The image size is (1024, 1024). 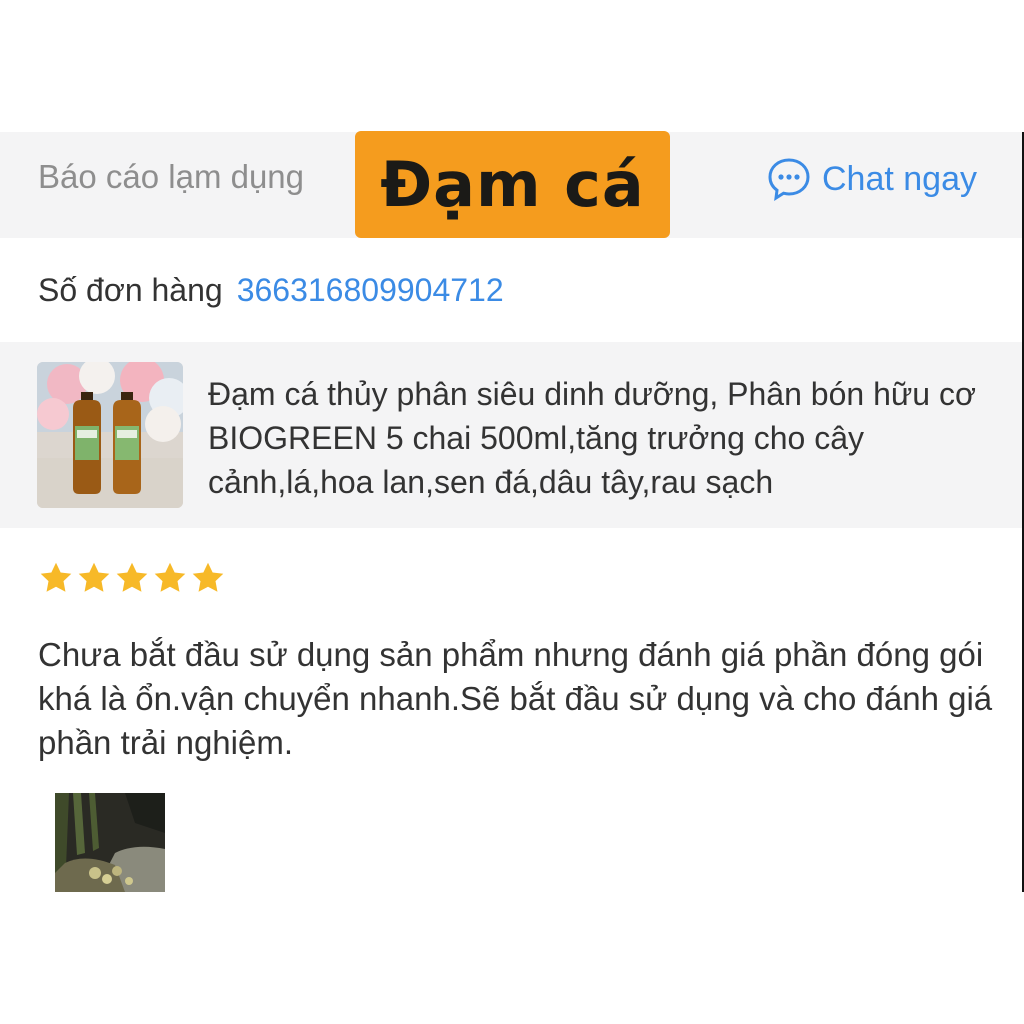 I want to click on product-tag-label: Đạm cá, so click(x=512, y=184).